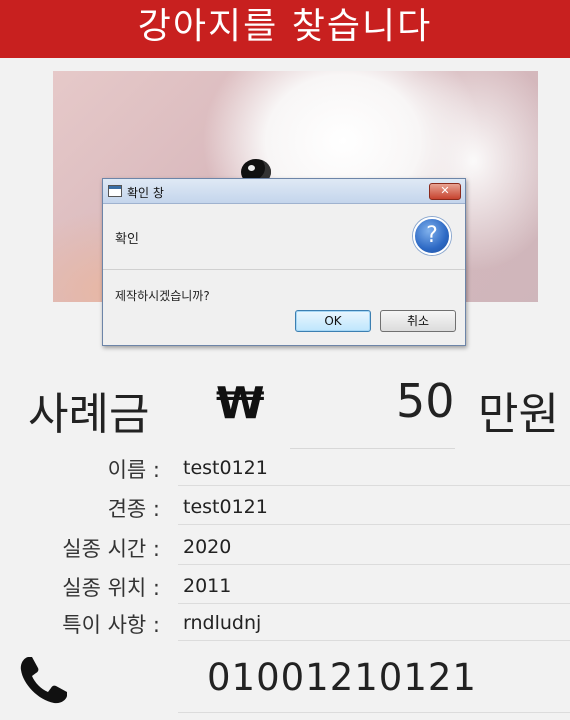 Image resolution: width=570 pixels, height=720 pixels. What do you see at coordinates (418, 321) in the screenshot?
I see `cancel-button: 취소` at bounding box center [418, 321].